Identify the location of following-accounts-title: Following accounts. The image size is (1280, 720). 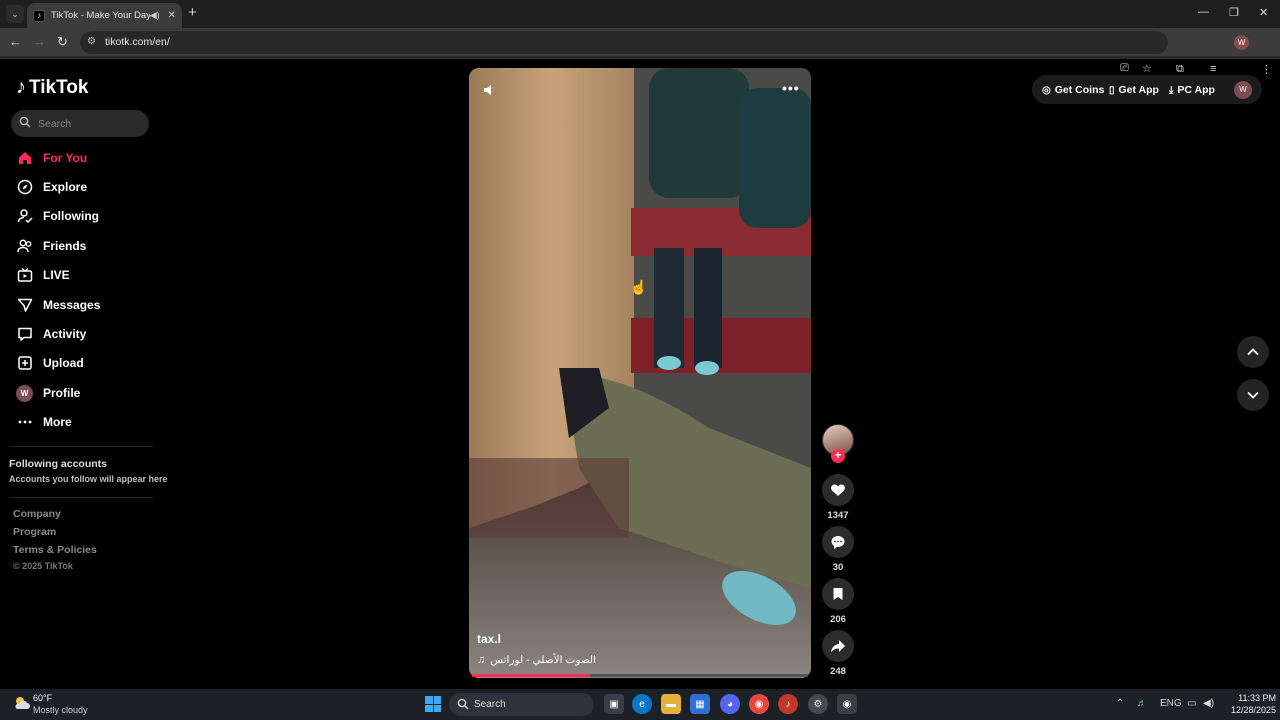
(58, 464).